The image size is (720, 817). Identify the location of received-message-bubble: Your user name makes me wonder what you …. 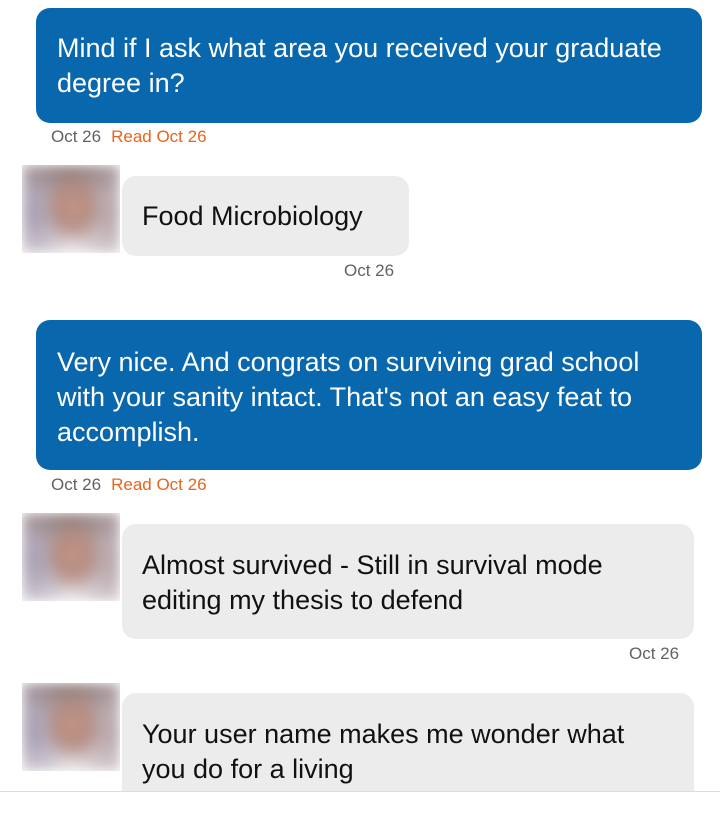
(408, 742).